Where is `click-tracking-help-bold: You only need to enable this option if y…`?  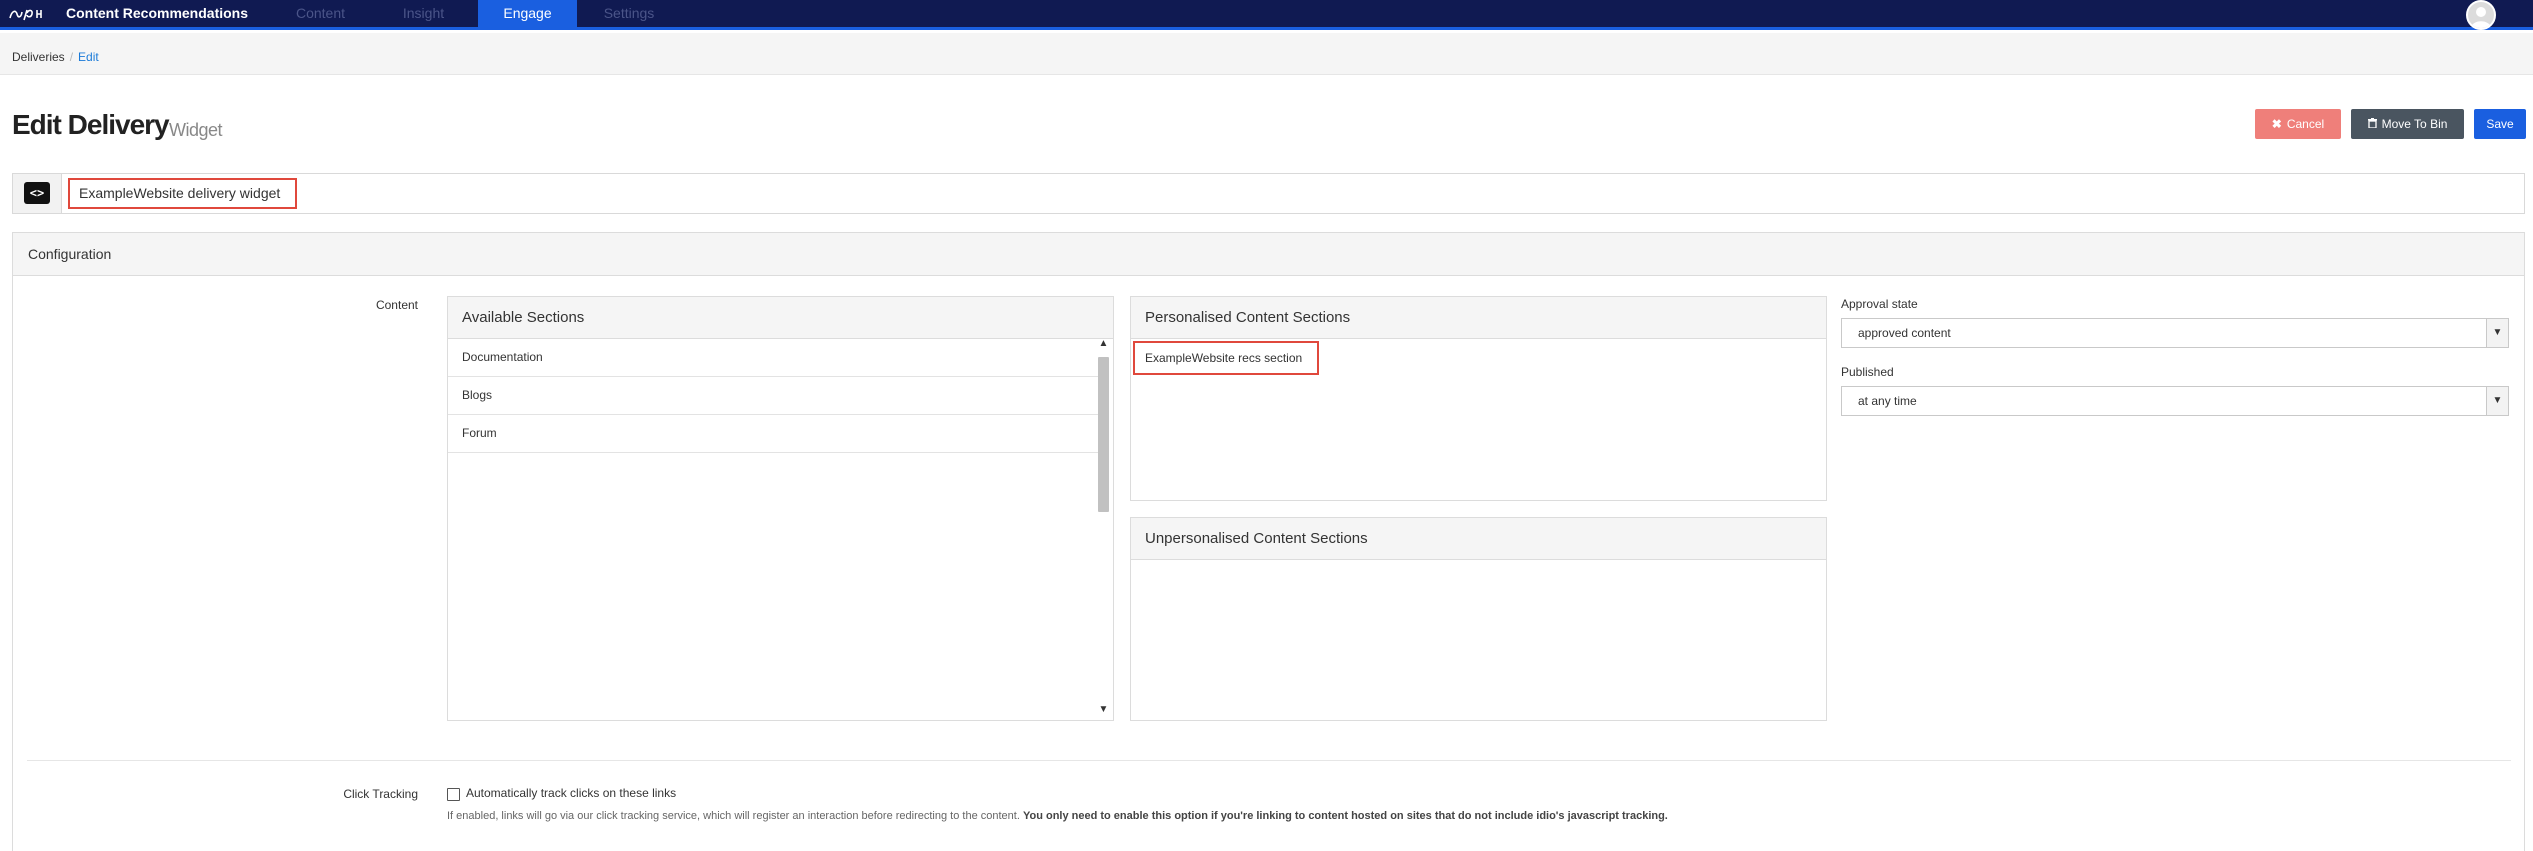 click-tracking-help-bold: You only need to enable this option if y… is located at coordinates (1345, 816).